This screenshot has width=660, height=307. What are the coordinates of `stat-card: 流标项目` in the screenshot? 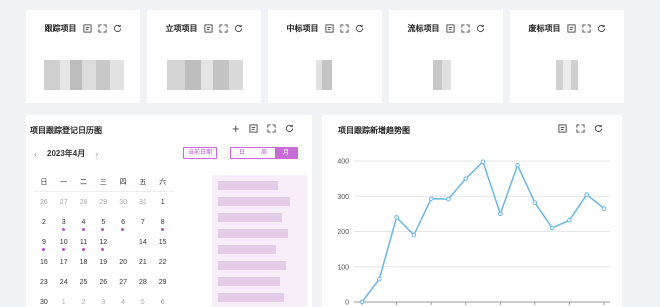 It's located at (446, 56).